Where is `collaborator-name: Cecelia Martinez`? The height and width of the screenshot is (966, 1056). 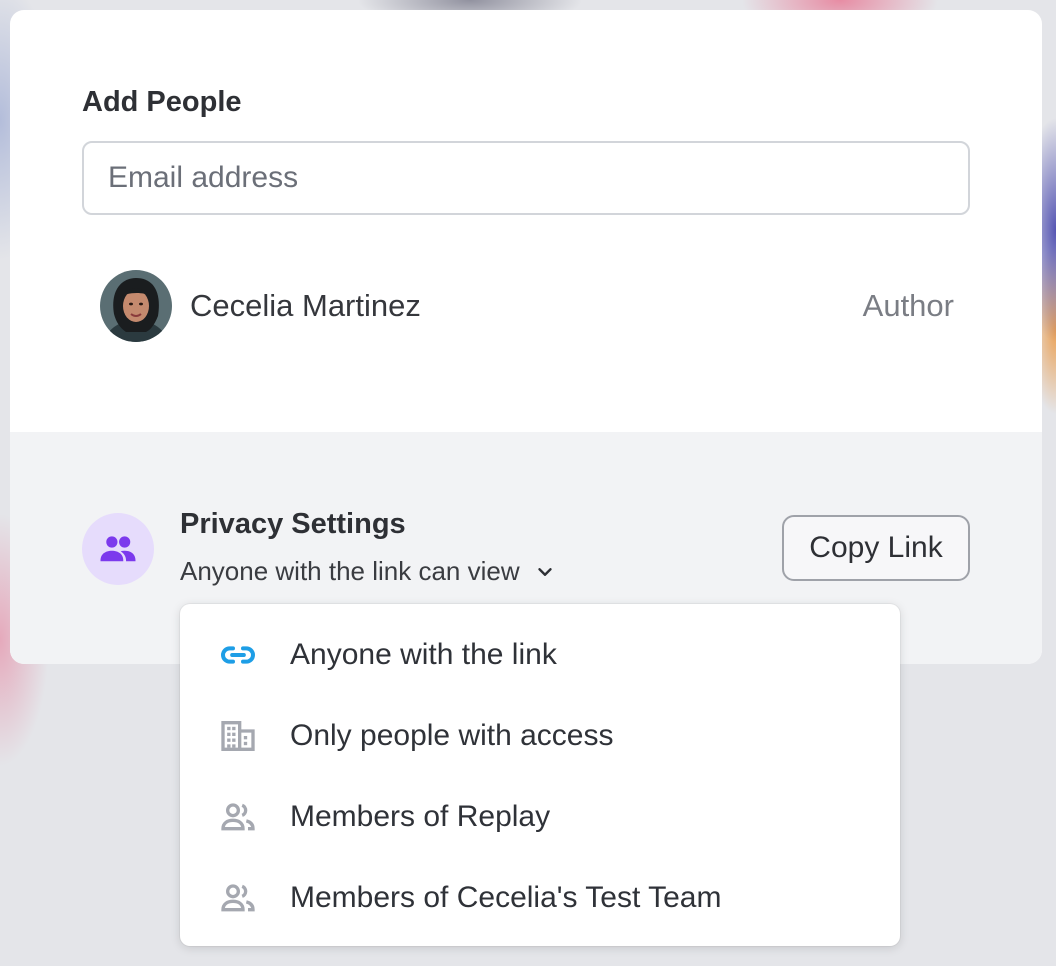
collaborator-name: Cecelia Martinez is located at coordinates (305, 305).